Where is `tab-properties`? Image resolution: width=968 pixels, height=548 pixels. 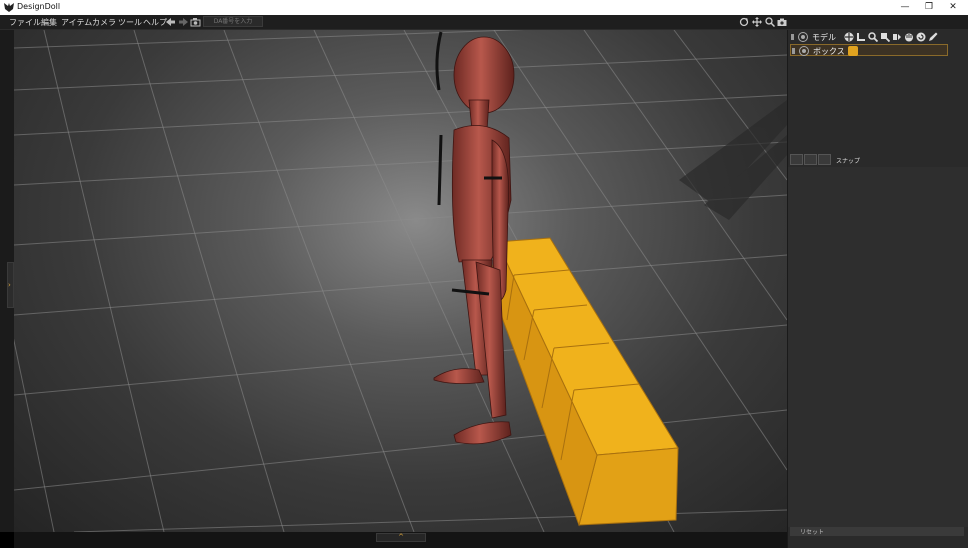
tab-properties is located at coordinates (796, 159).